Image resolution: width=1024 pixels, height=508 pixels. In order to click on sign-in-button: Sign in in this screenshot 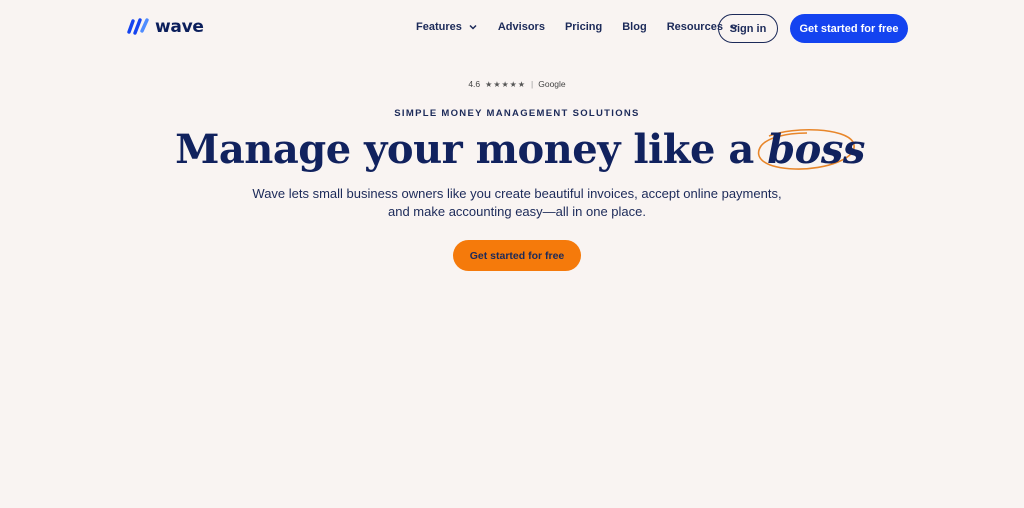, I will do `click(748, 28)`.